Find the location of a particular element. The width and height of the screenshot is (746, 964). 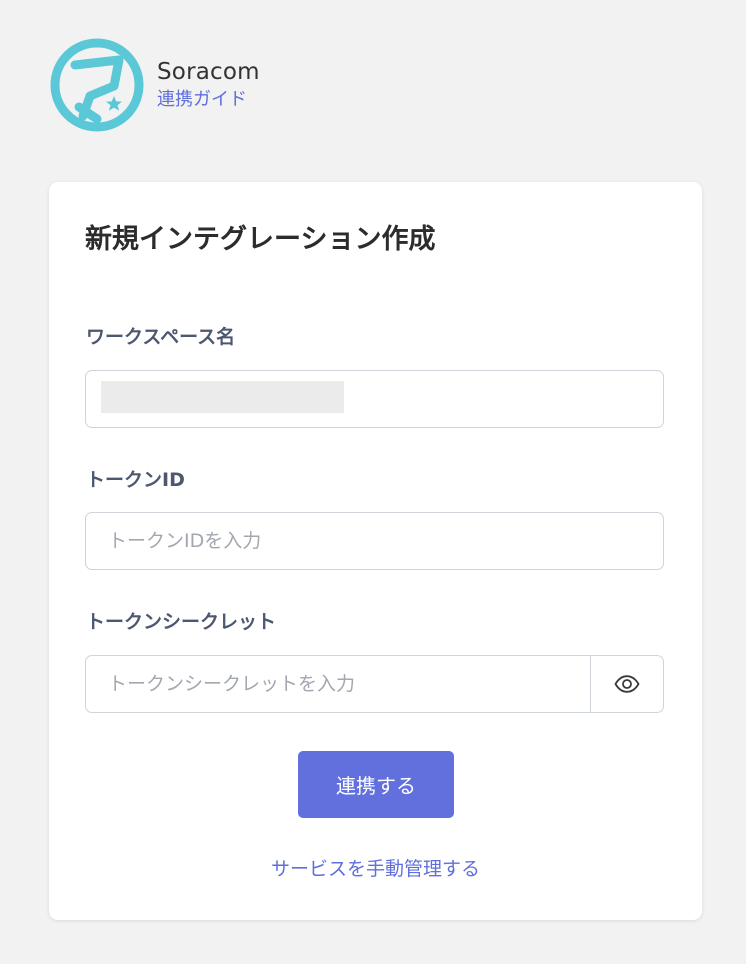

eye-icon is located at coordinates (627, 684).